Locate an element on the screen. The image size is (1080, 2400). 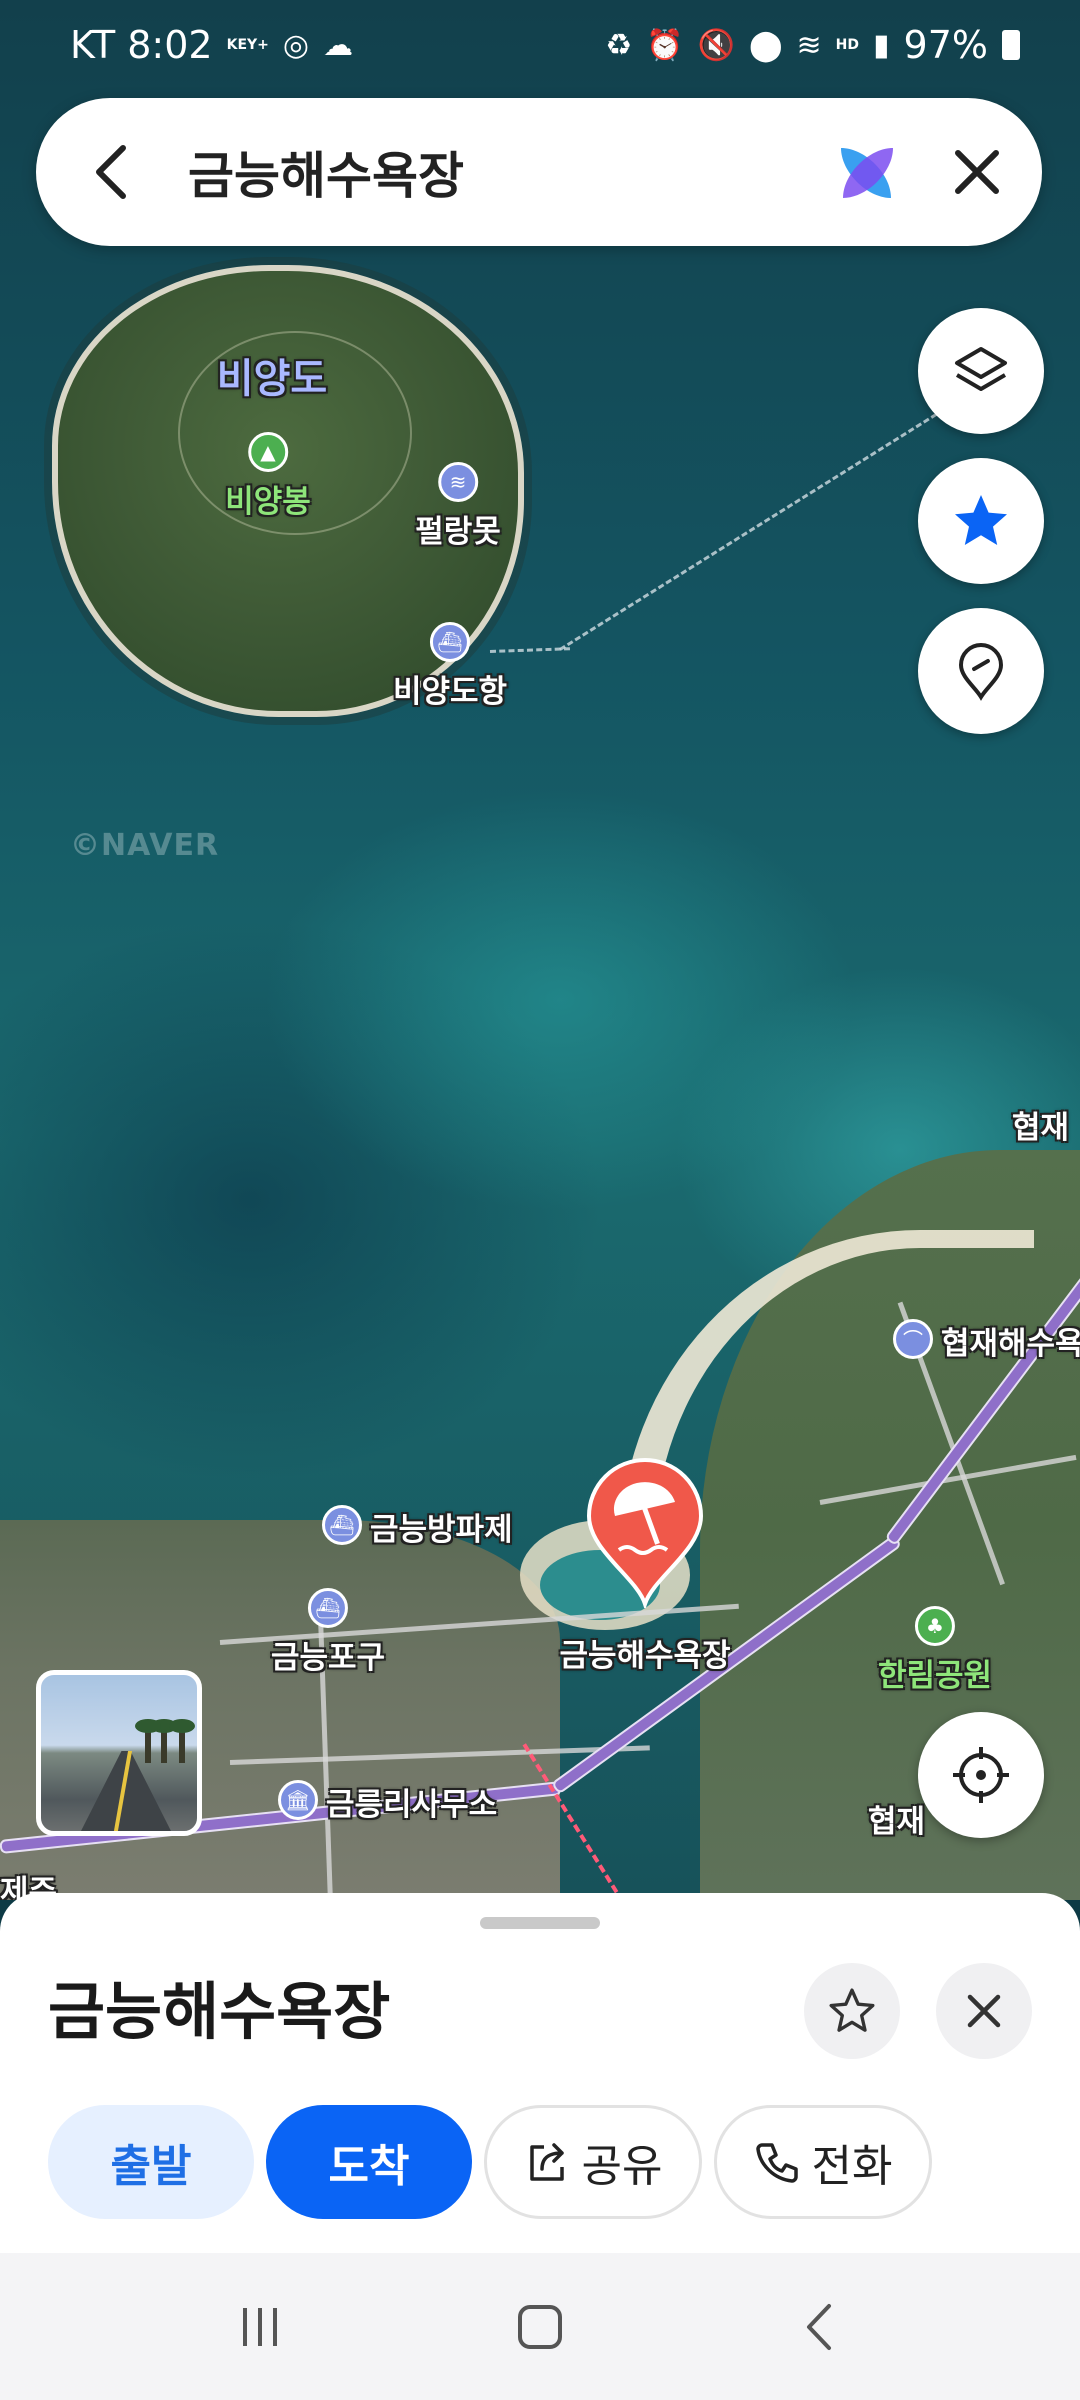
poi-breakwater: ⛴ 금능방파제 is located at coordinates (417, 1524).